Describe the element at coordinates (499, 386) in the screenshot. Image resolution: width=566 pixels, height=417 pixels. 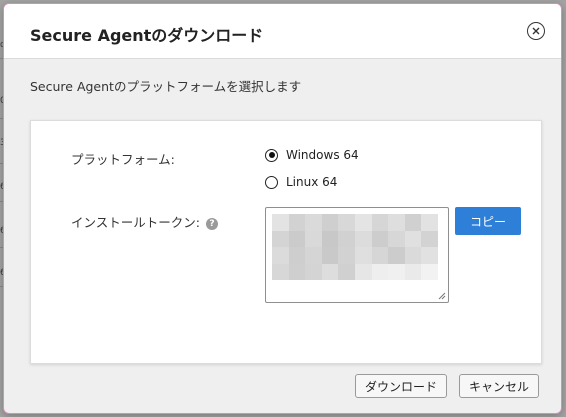
I see `cancel-button: キャンセル` at that location.